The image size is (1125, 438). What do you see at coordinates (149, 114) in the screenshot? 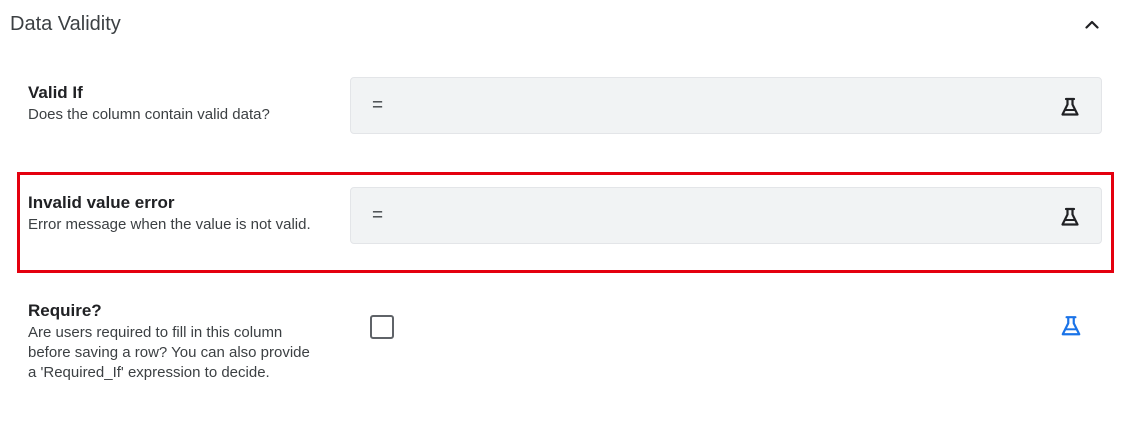
I see `valid-if-description: Does the column contain valid data?` at bounding box center [149, 114].